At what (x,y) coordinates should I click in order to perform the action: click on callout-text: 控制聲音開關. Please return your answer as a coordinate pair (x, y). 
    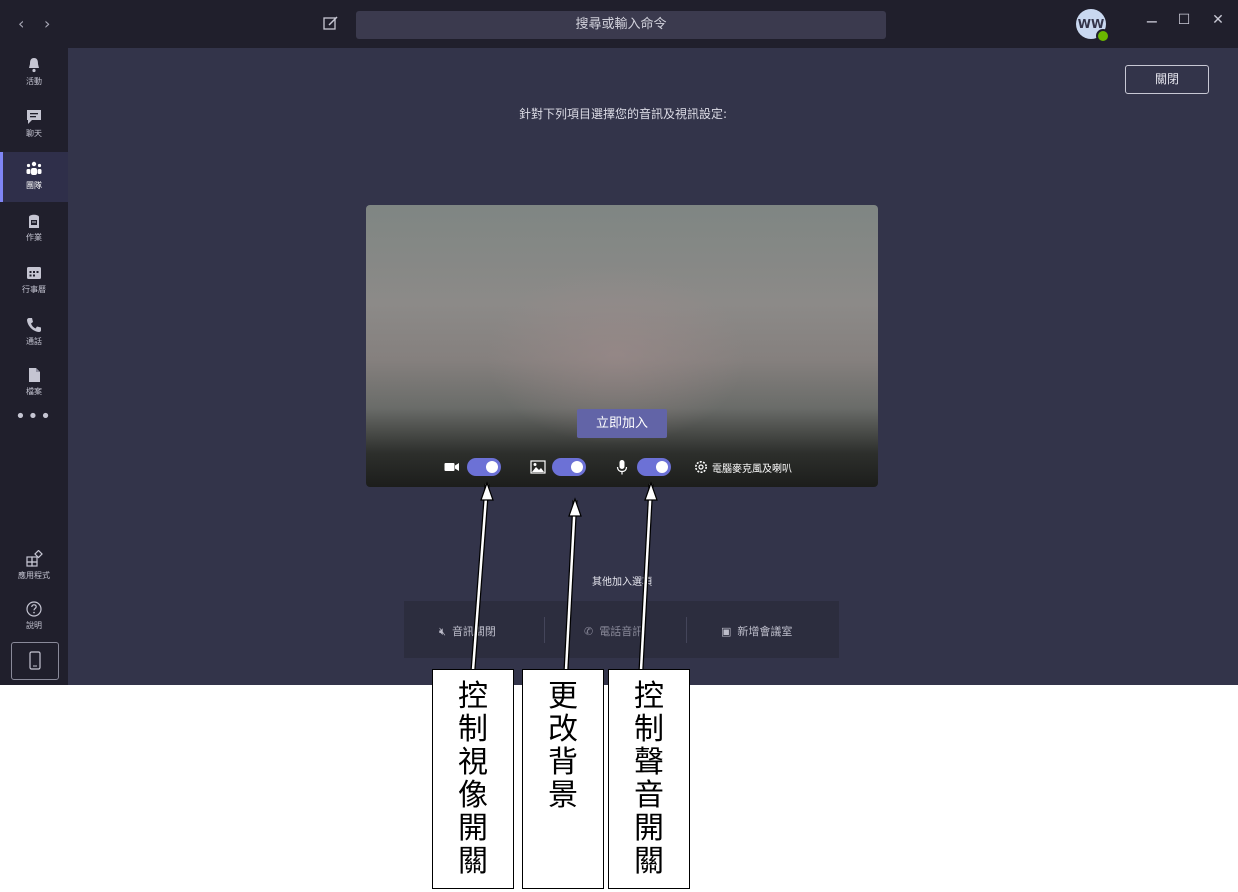
    Looking at the image, I should click on (649, 779).